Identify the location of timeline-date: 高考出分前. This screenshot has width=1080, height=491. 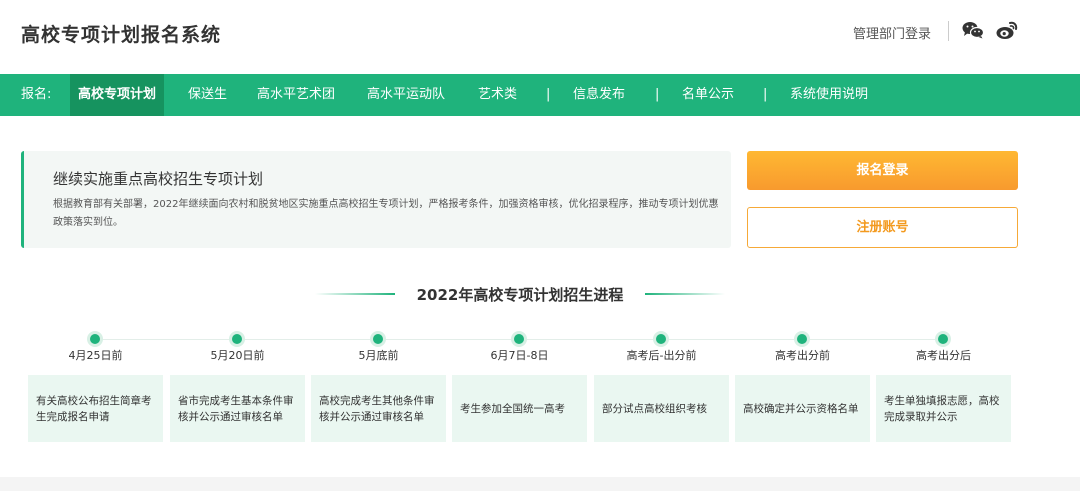
(802, 355).